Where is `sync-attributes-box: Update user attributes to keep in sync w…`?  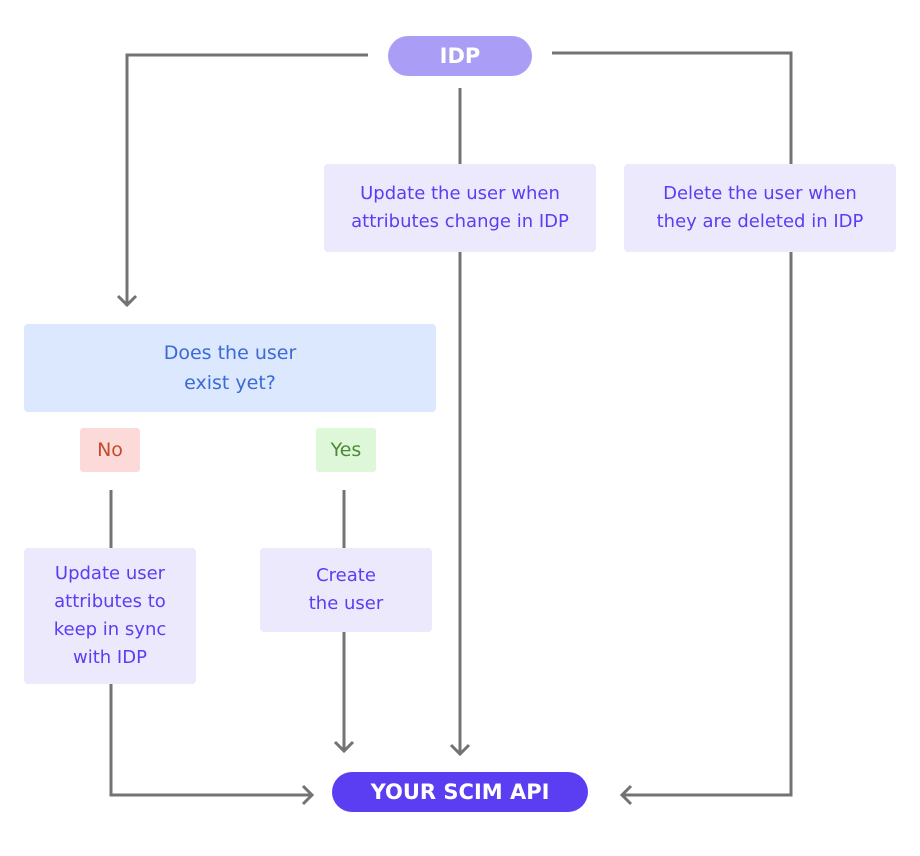
sync-attributes-box: Update user attributes to keep in sync w… is located at coordinates (110, 616).